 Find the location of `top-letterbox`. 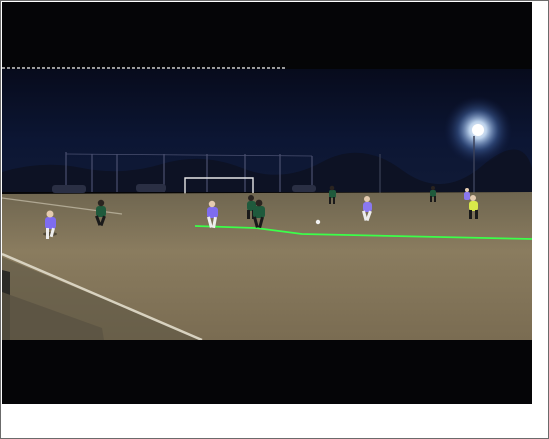

top-letterbox is located at coordinates (267, 35).